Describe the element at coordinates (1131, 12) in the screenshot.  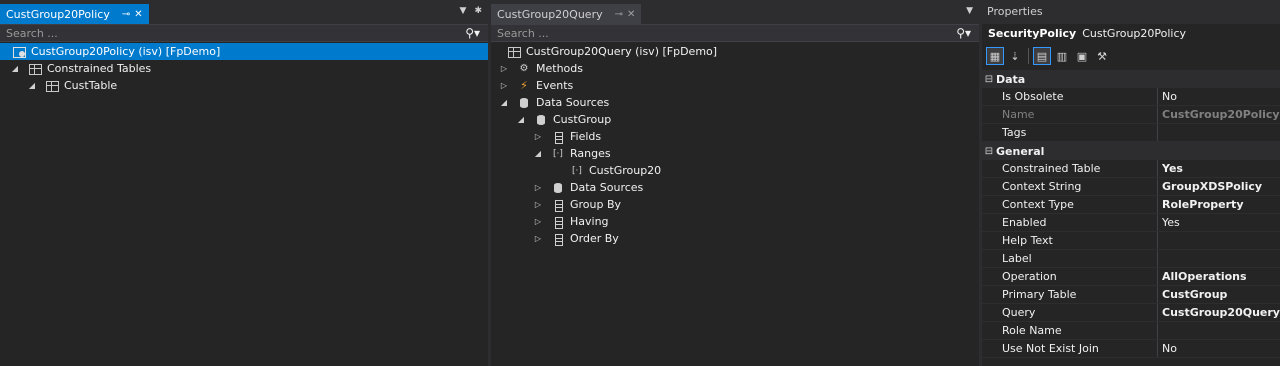
I see `properties-title: Properties` at that location.